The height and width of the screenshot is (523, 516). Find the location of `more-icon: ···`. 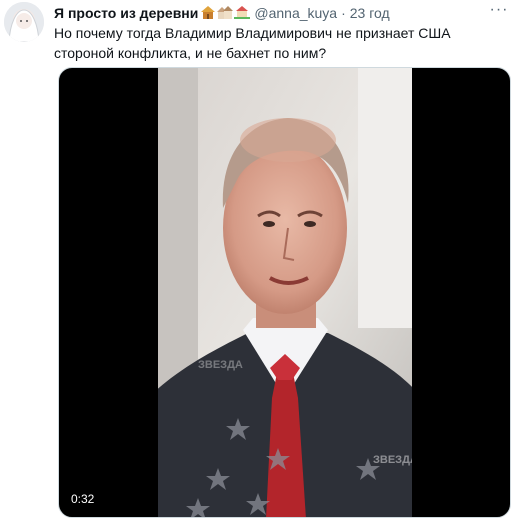

more-icon: ··· is located at coordinates (499, 9).